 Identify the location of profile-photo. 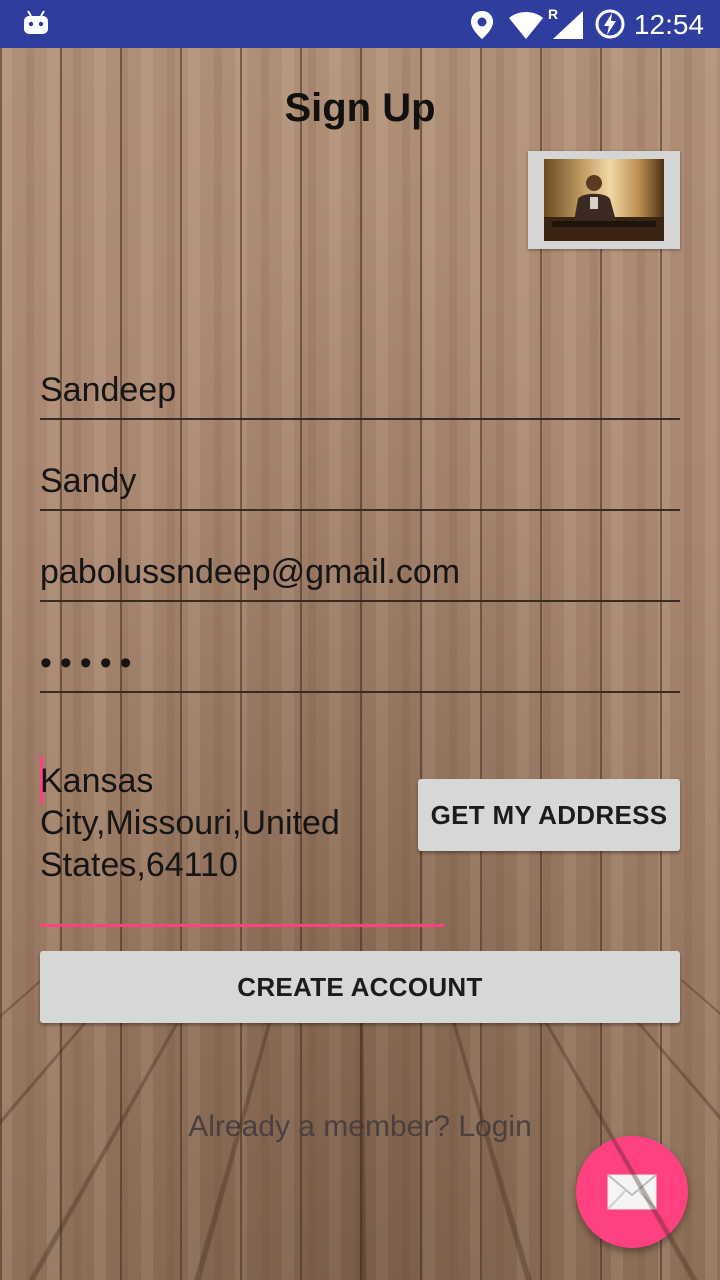
(604, 200).